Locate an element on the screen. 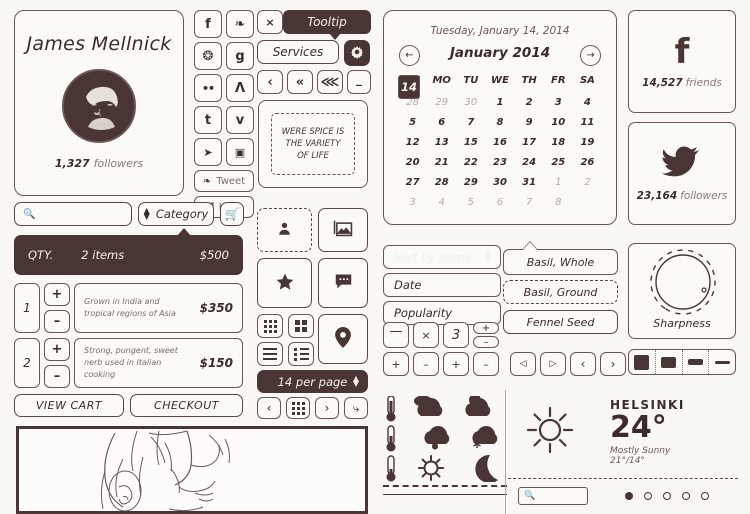 The width and height of the screenshot is (750, 514). calendar-day: 24 is located at coordinates (529, 162).